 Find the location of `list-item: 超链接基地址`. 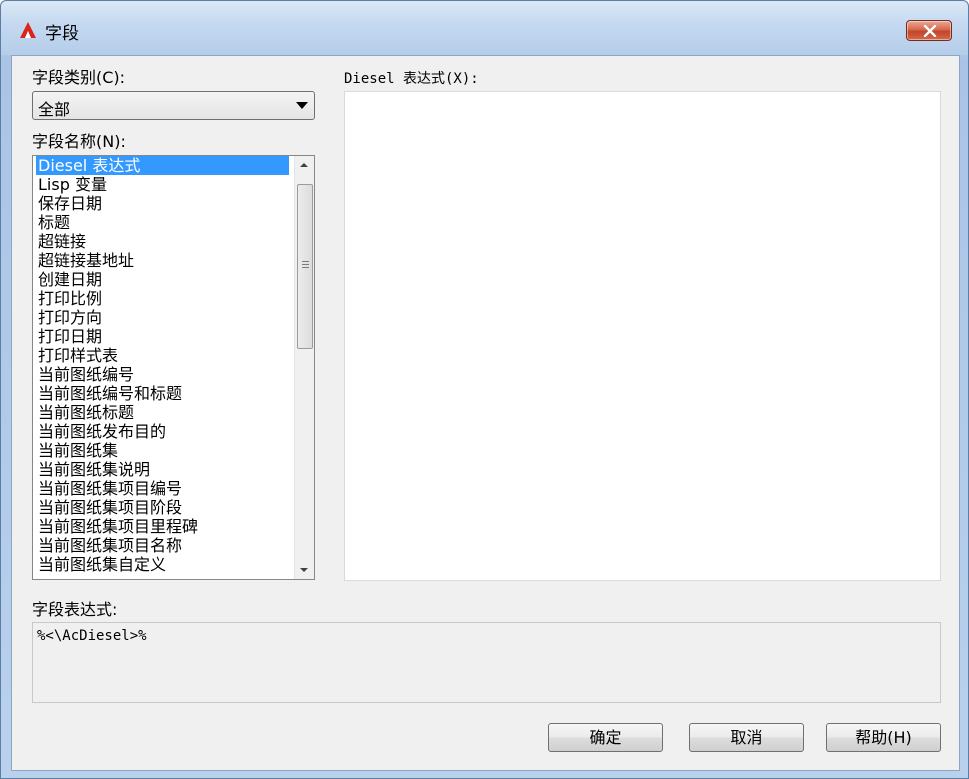

list-item: 超链接基地址 is located at coordinates (162, 260).